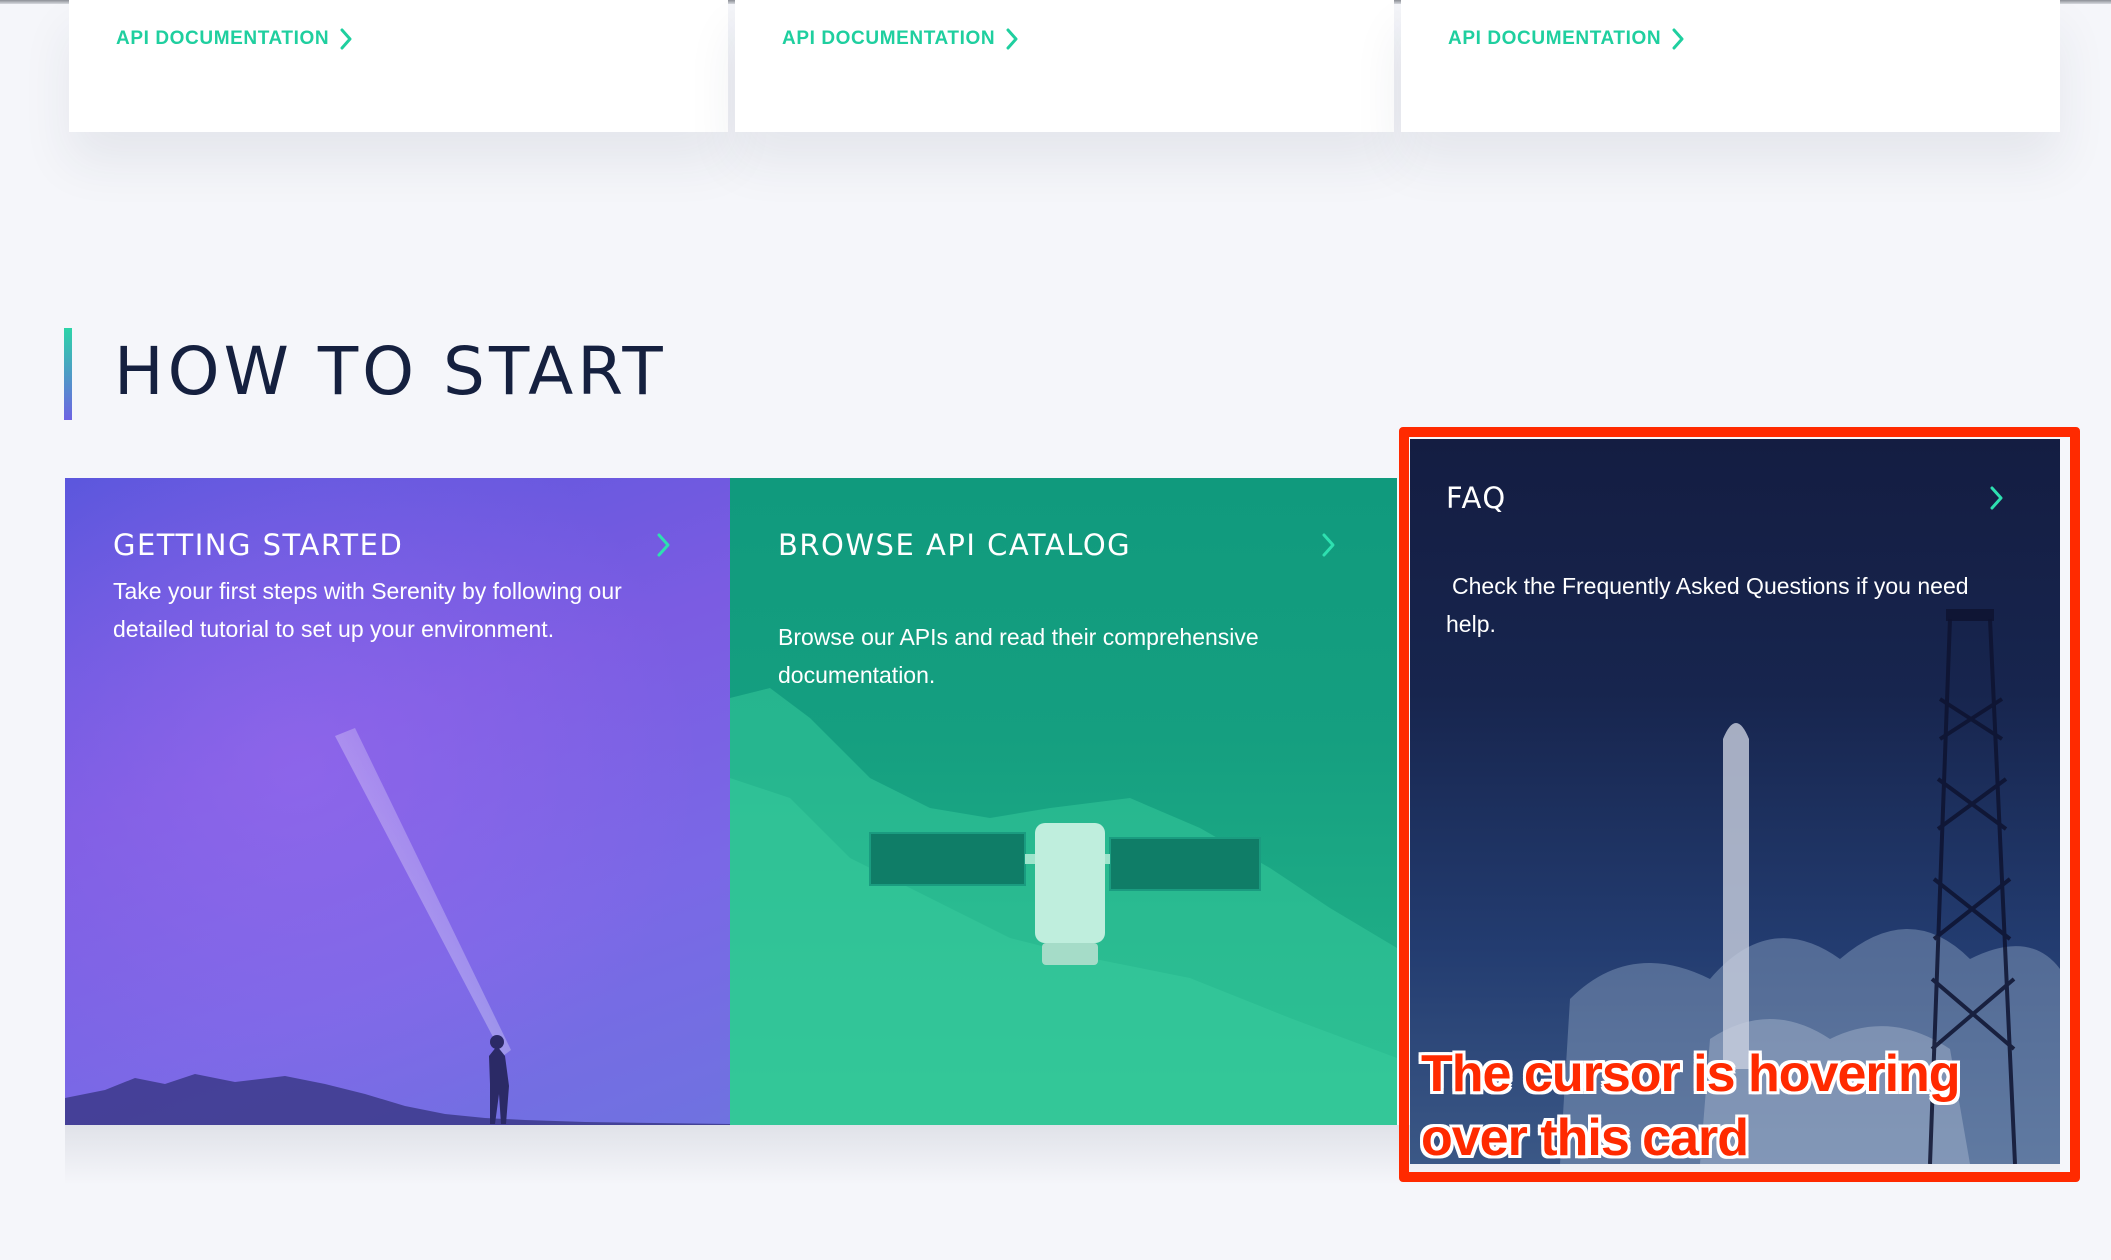 The image size is (2111, 1260). I want to click on section-heading: HOW TO START, so click(390, 371).